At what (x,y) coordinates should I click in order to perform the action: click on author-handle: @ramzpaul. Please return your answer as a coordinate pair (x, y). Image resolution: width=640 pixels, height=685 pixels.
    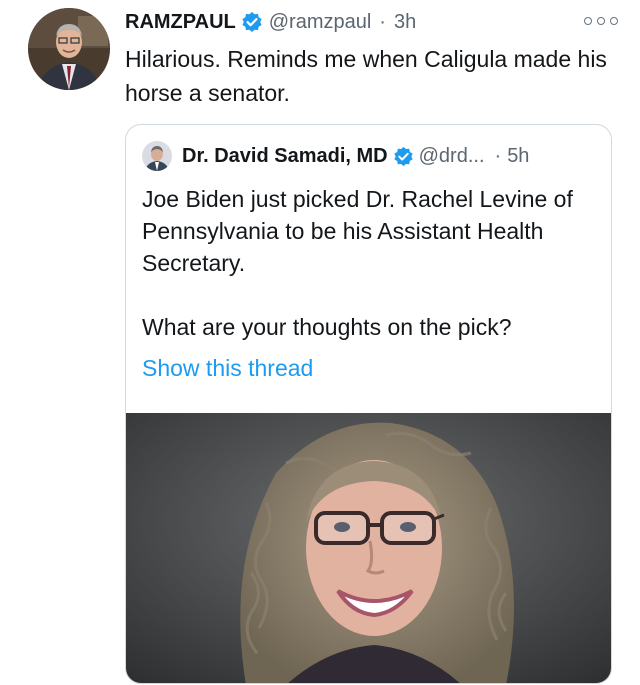
    Looking at the image, I should click on (320, 22).